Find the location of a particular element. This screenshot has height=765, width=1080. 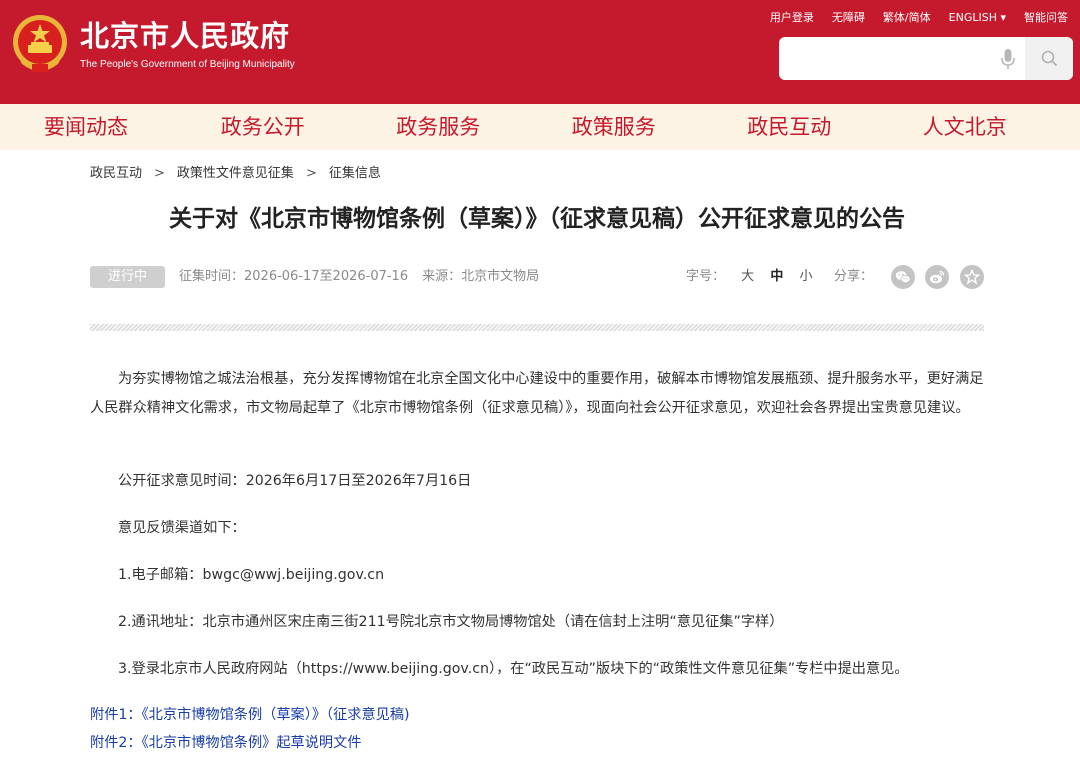

font-size-large: 大 is located at coordinates (747, 276).